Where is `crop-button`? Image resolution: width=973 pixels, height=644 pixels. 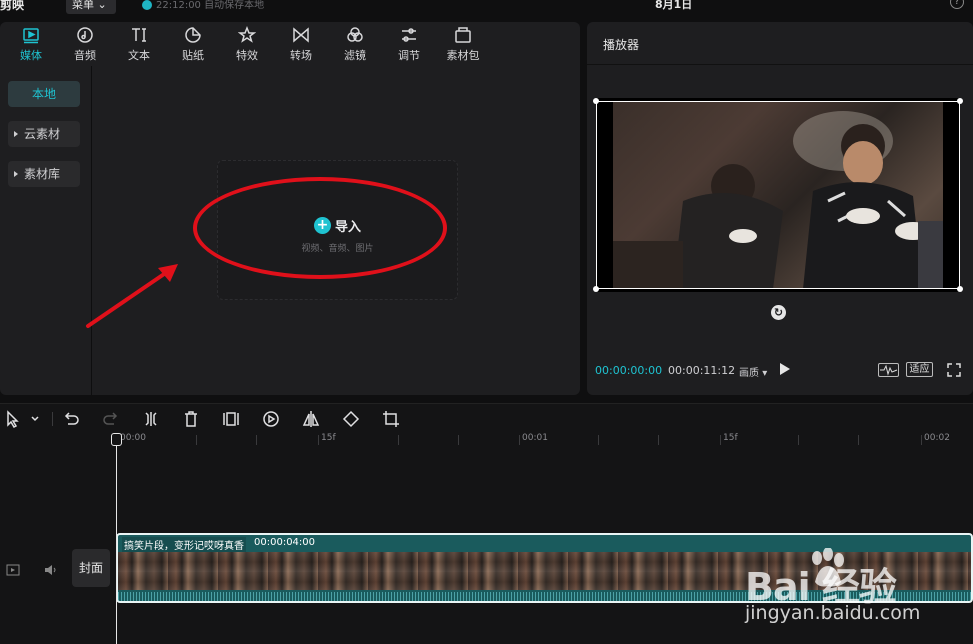 crop-button is located at coordinates (391, 419).